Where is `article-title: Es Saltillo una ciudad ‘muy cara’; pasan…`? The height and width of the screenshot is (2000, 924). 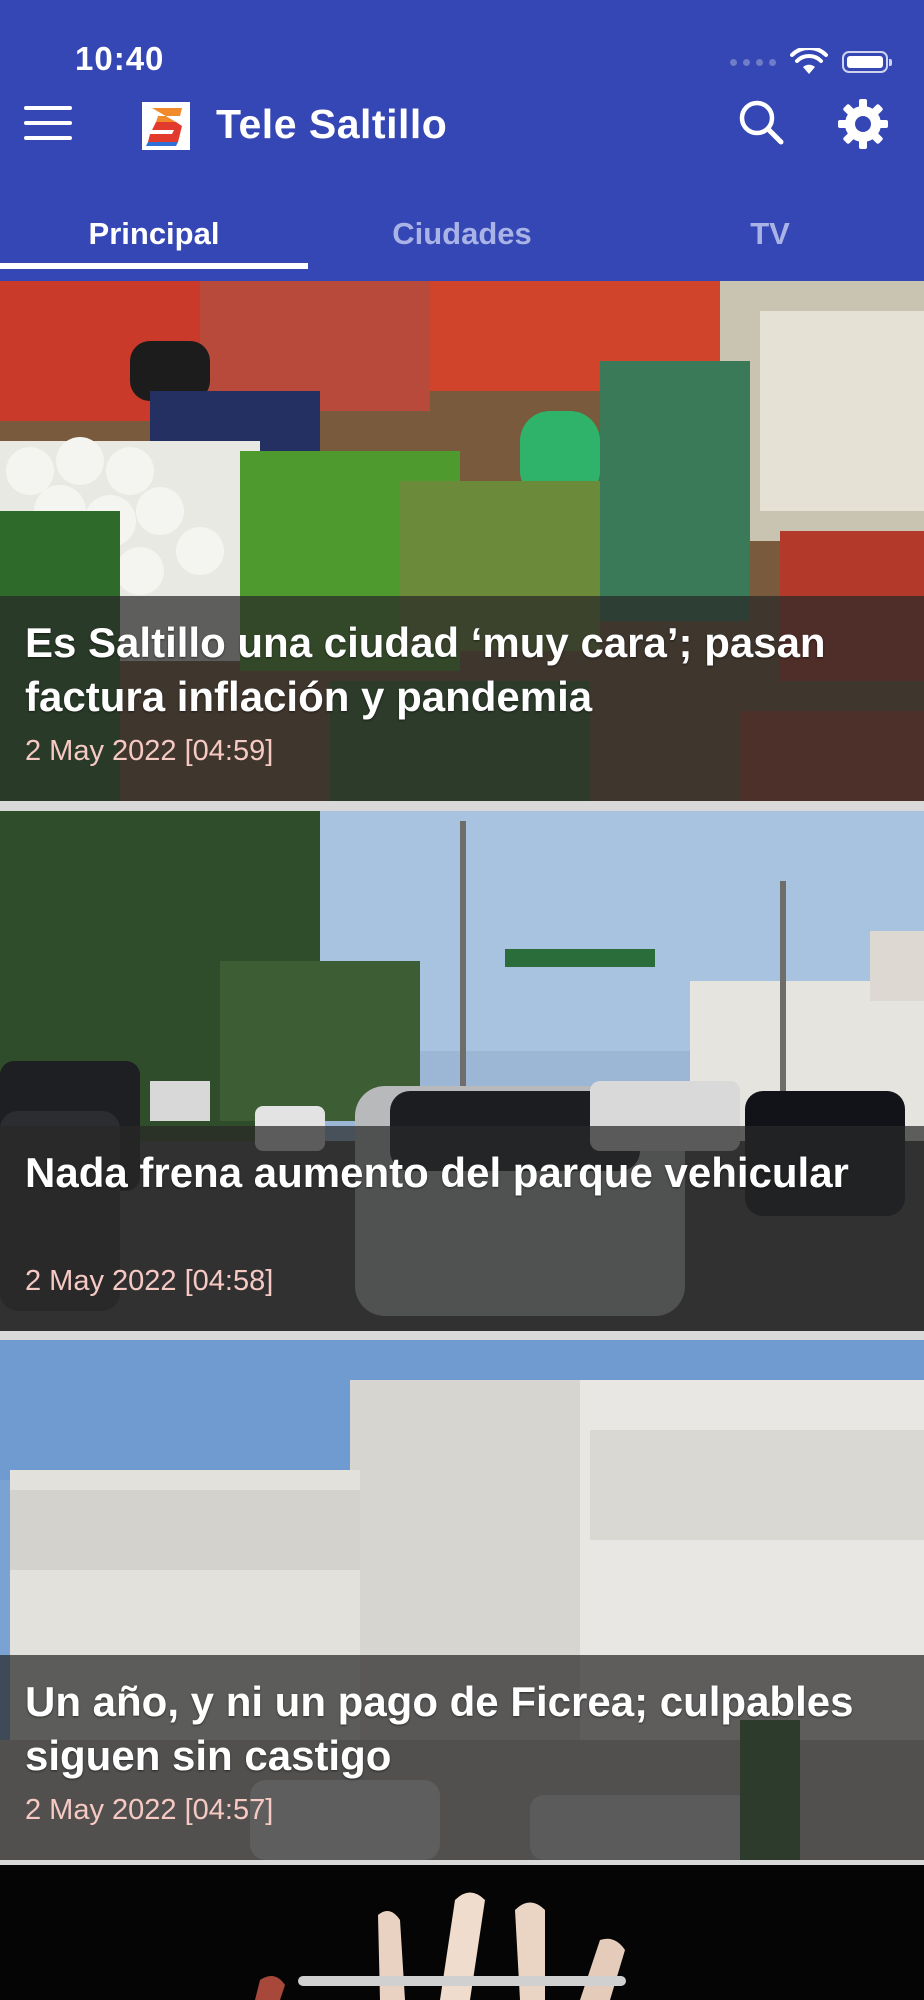
article-title: Es Saltillo una ciudad ‘muy cara’; pasan… is located at coordinates (425, 669).